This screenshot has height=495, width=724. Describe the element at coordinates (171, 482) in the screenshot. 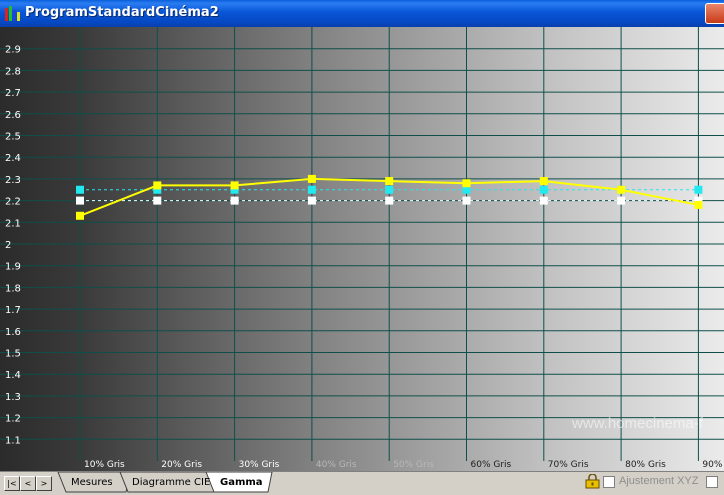

I see `tab-diagramme-cie: Diagramme CIE` at that location.